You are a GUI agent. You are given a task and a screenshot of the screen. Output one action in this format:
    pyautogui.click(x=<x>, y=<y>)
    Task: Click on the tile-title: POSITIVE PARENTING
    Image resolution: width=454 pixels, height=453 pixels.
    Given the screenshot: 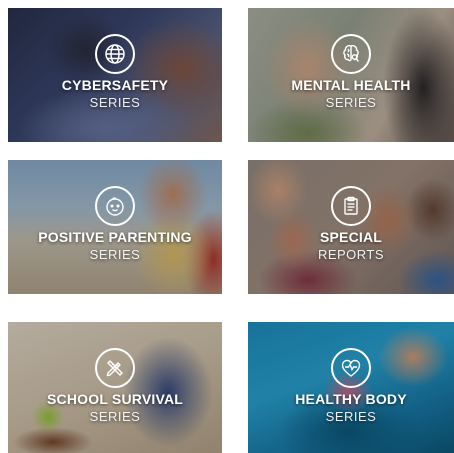 What is the action you would take?
    pyautogui.click(x=115, y=237)
    